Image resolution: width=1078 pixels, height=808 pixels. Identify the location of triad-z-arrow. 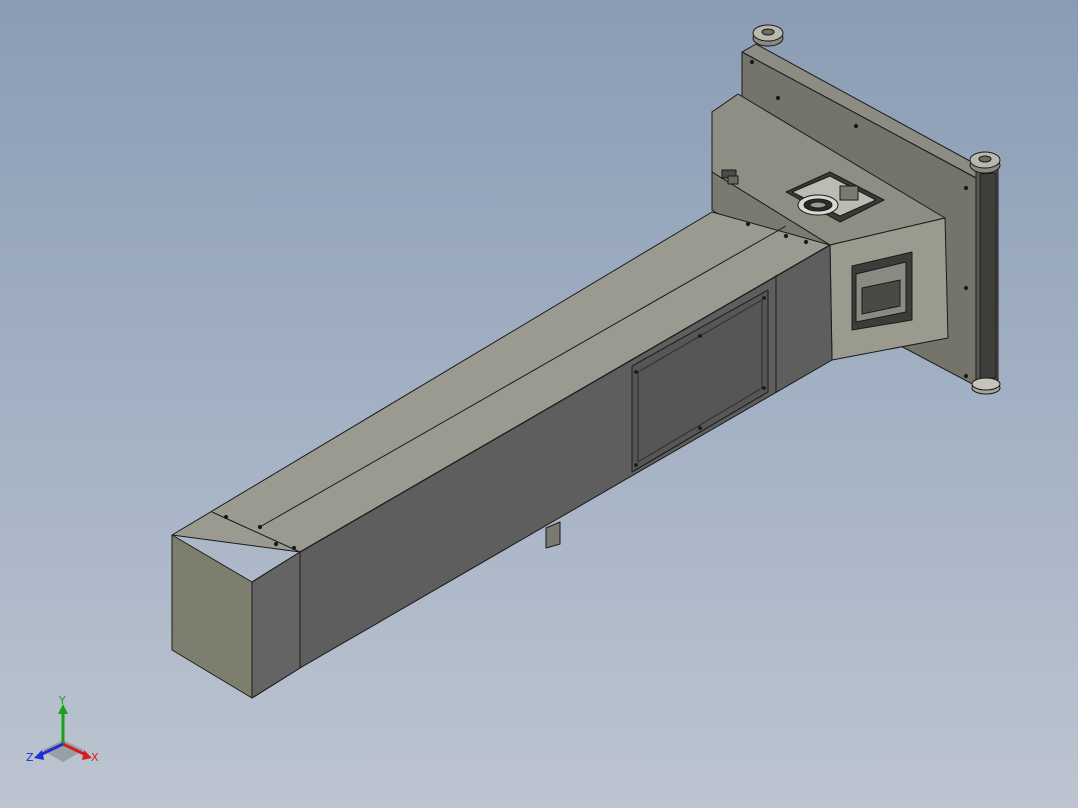
(39, 755).